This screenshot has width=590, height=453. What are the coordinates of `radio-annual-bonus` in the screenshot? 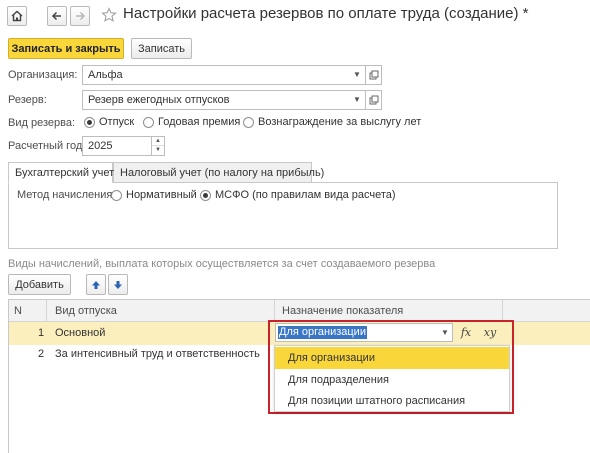 It's located at (148, 122).